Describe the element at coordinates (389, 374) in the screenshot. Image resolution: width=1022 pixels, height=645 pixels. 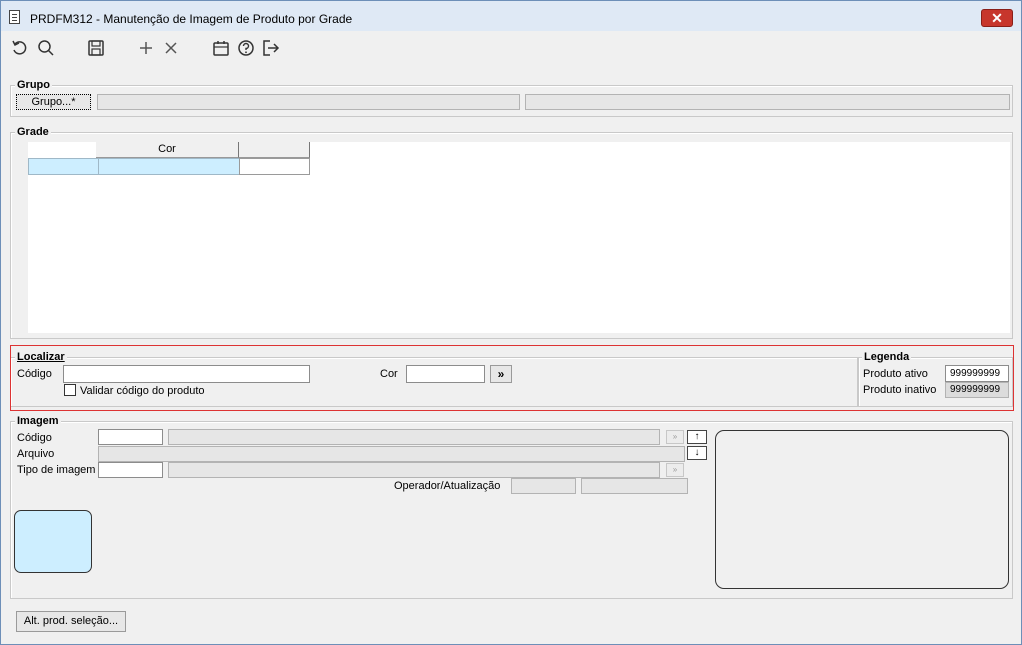
I see `localizar-cor-label: Cor` at that location.